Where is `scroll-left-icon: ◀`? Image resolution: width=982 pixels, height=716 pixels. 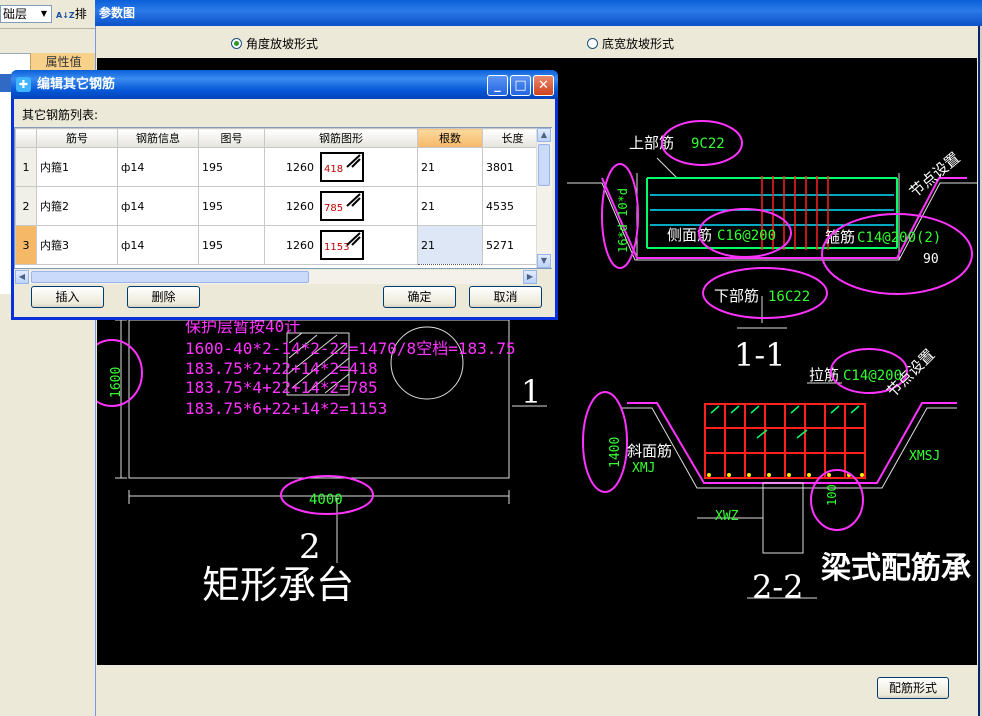 scroll-left-icon: ◀ is located at coordinates (22, 277).